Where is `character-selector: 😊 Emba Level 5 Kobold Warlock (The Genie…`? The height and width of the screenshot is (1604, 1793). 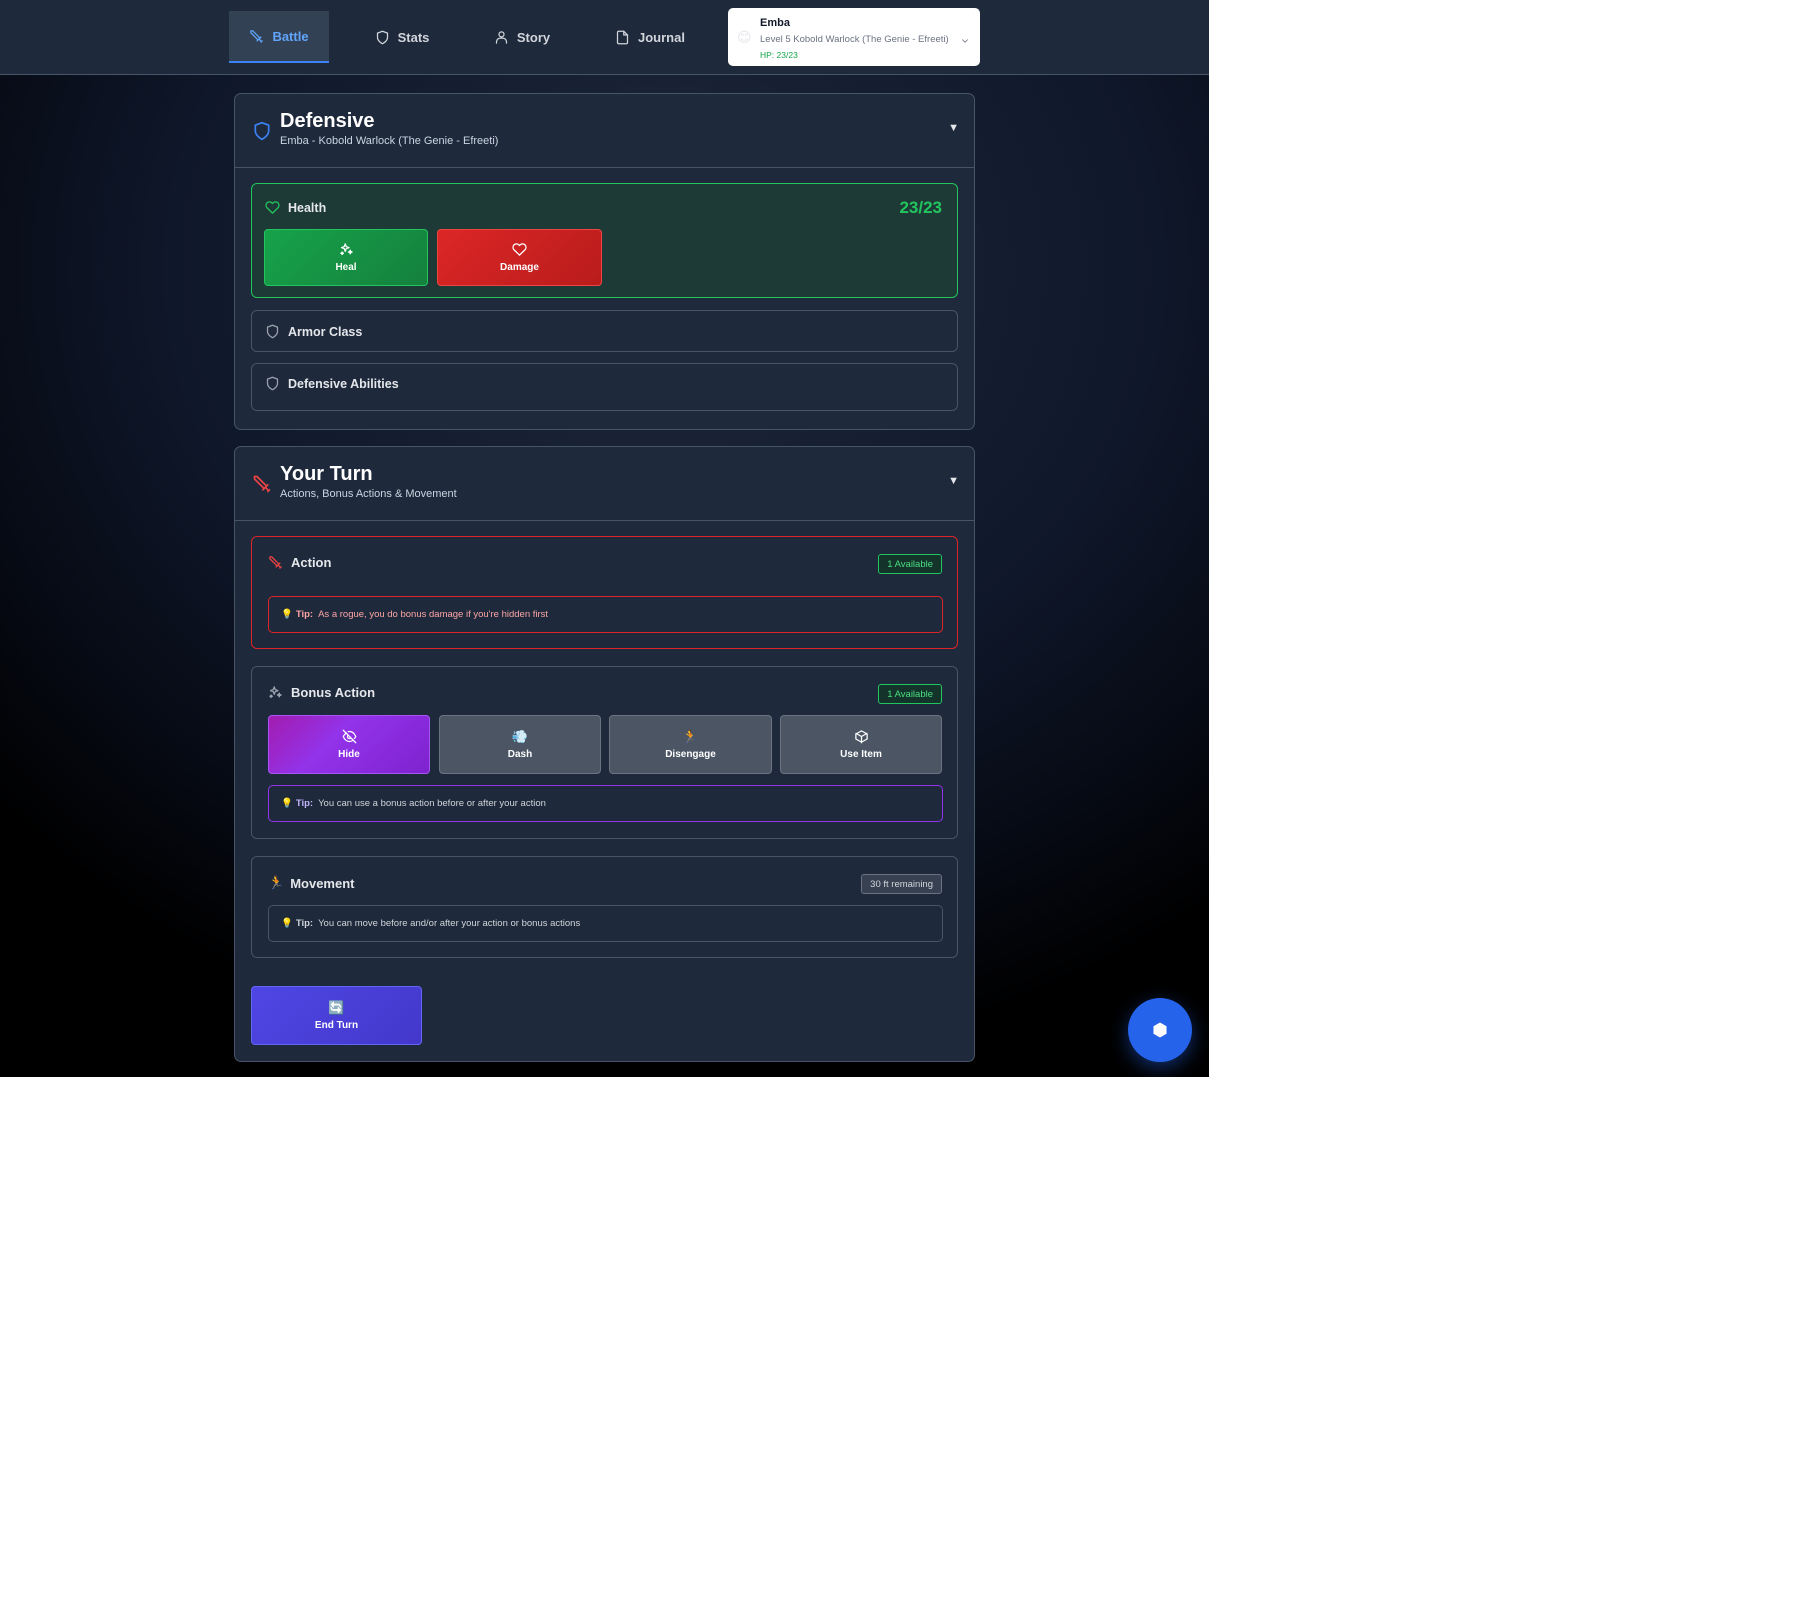
character-selector: 😊 Emba Level 5 Kobold Warlock (The Genie… is located at coordinates (854, 37).